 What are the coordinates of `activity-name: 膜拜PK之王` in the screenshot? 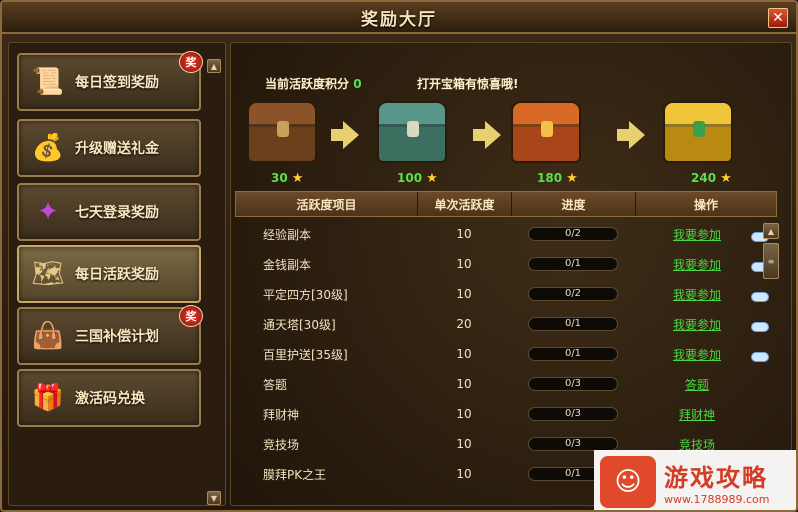 It's located at (295, 474).